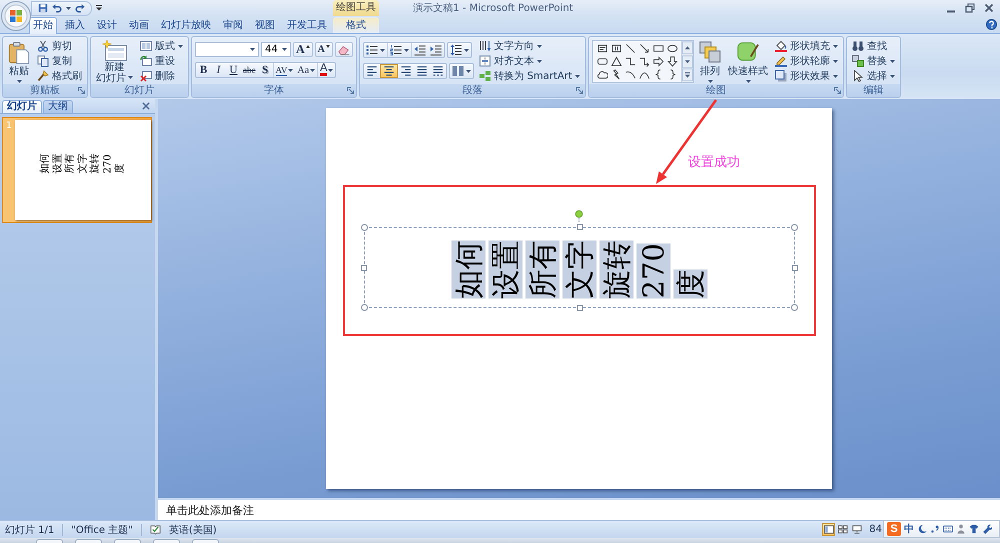 The image size is (1000, 543). What do you see at coordinates (630, 48) in the screenshot?
I see `line-icon` at bounding box center [630, 48].